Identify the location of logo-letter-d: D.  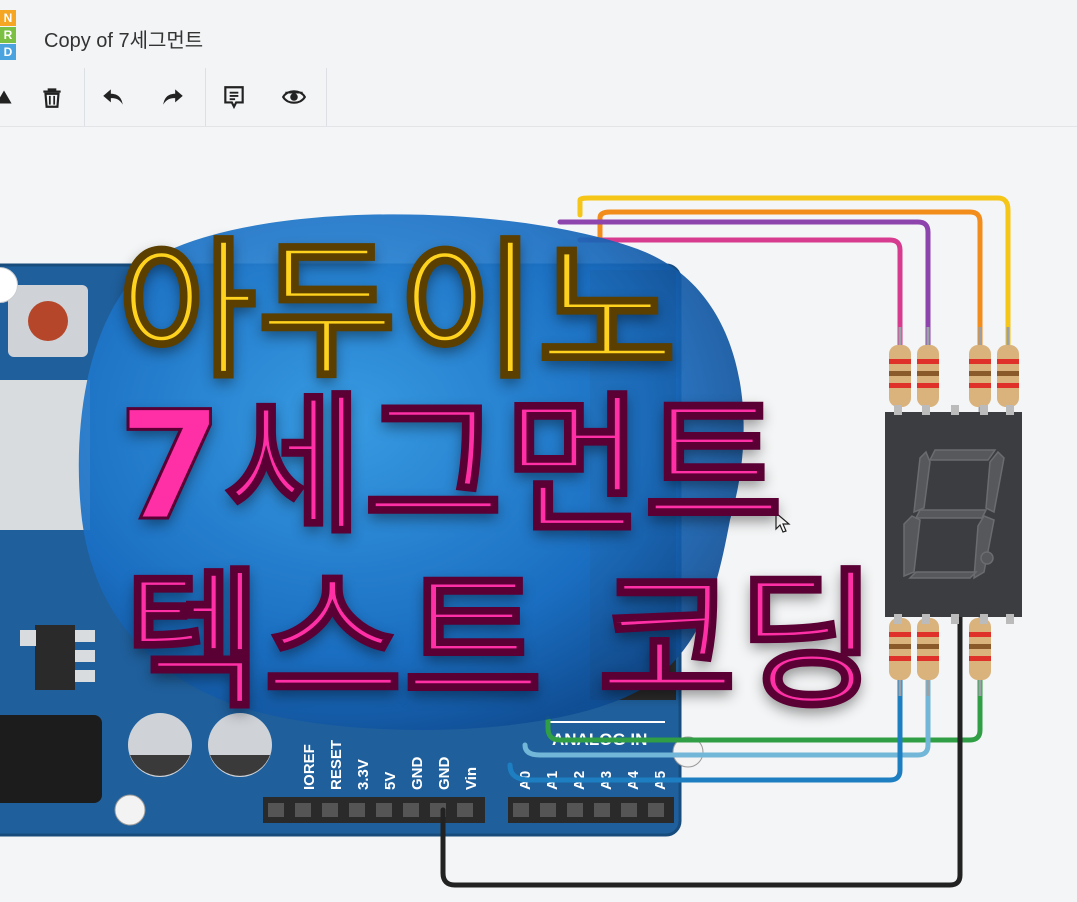
(8, 52).